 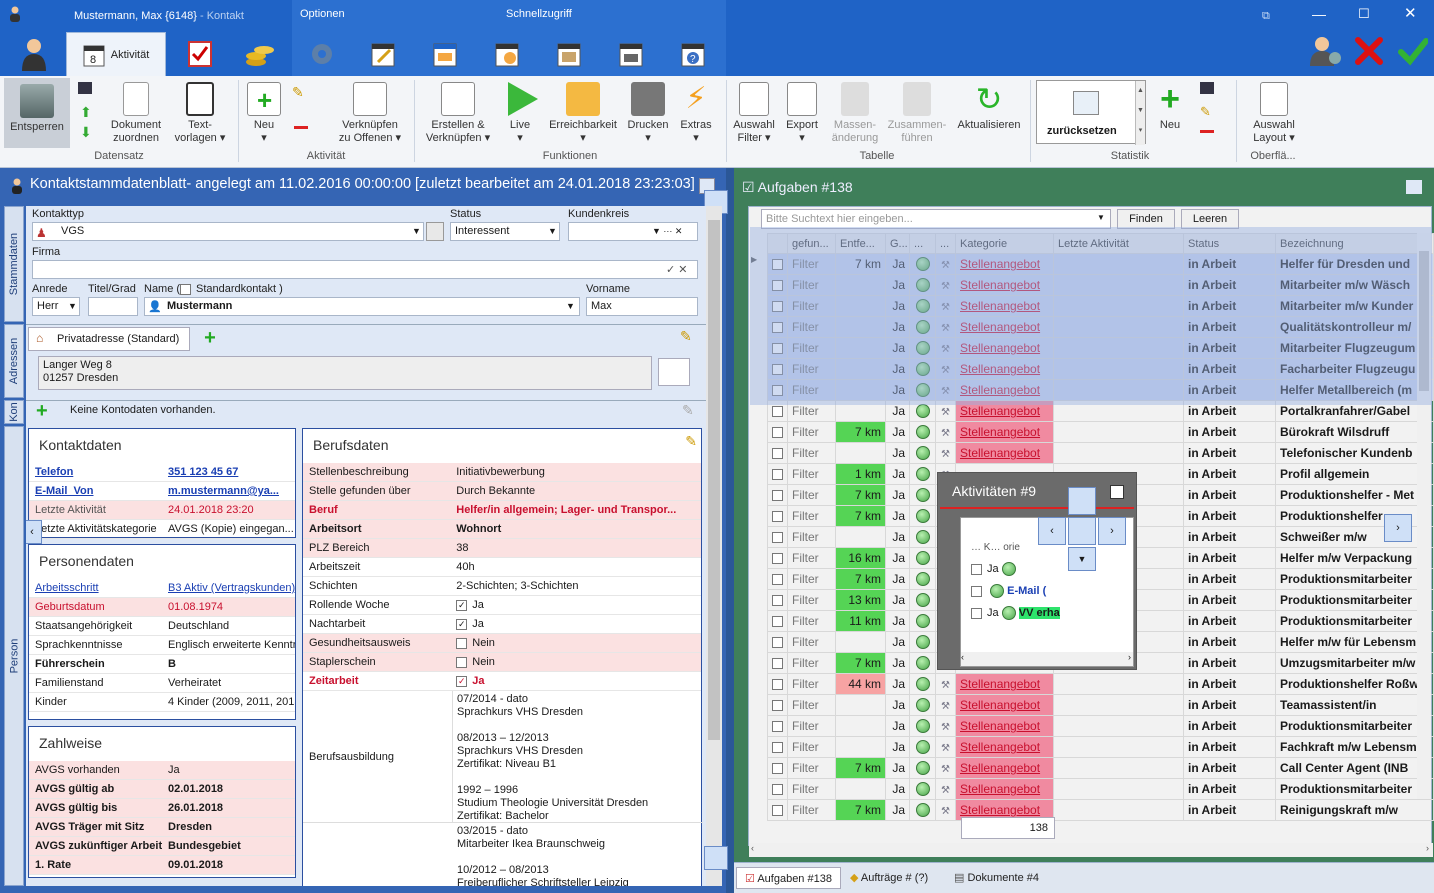 What do you see at coordinates (86, 132) in the screenshot?
I see `arrow-down-icon: ⬇` at bounding box center [86, 132].